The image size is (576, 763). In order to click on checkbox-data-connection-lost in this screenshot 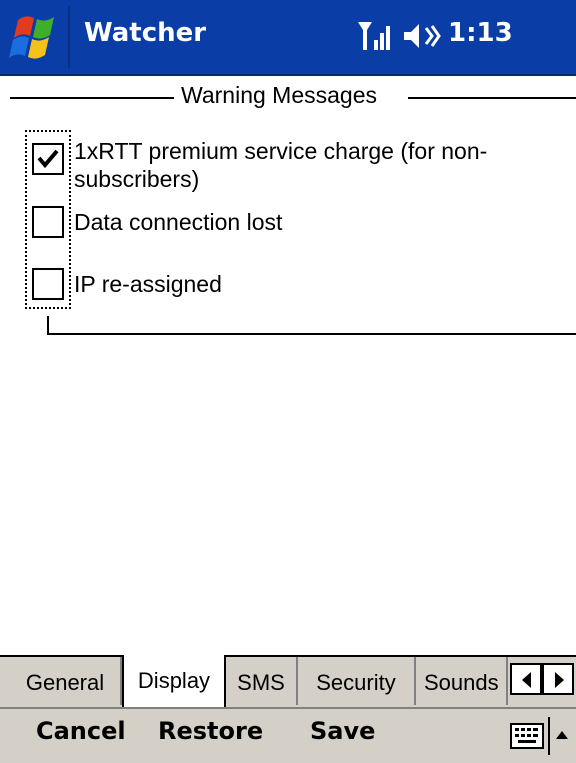, I will do `click(48, 222)`.